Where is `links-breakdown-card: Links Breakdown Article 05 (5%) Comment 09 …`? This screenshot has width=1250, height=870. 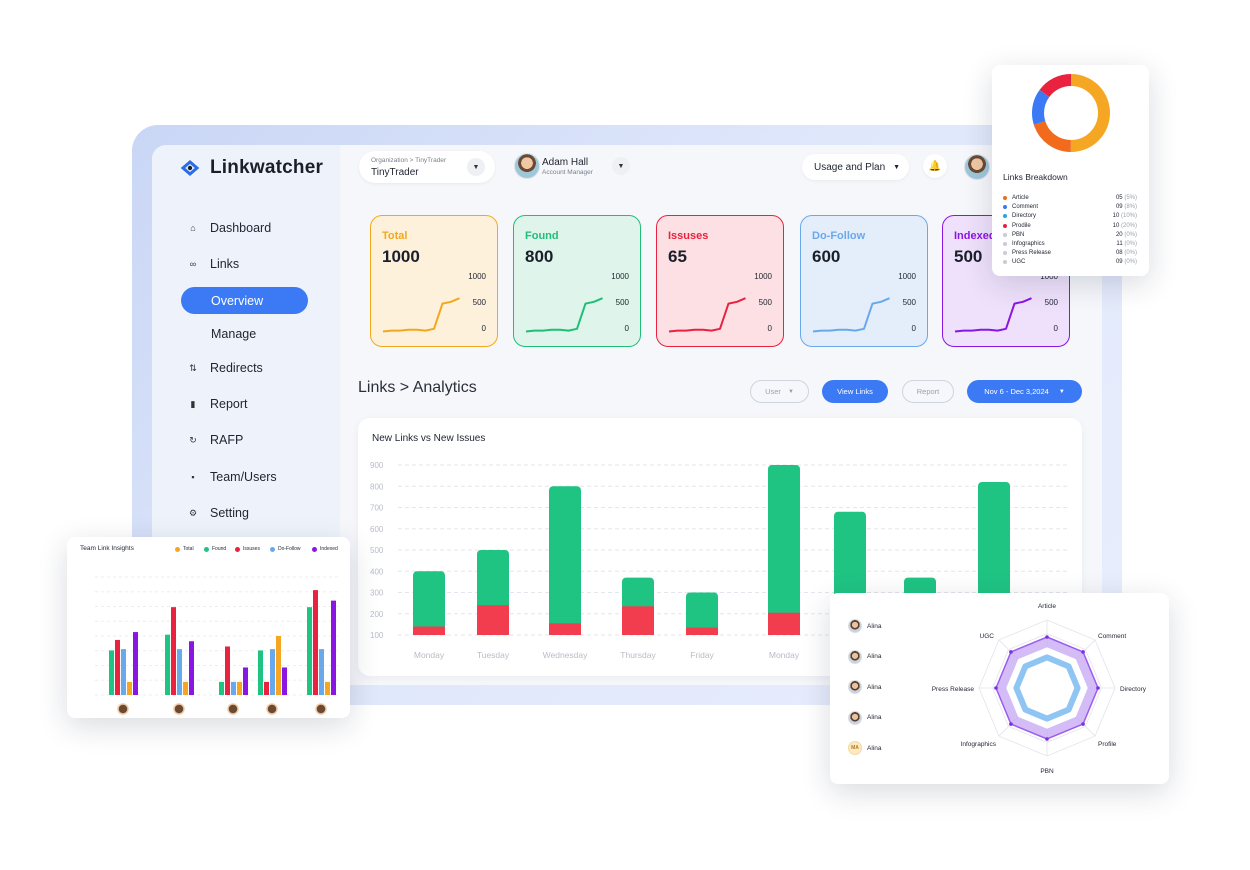 links-breakdown-card: Links Breakdown Article 05 (5%) Comment 09 … is located at coordinates (1070, 170).